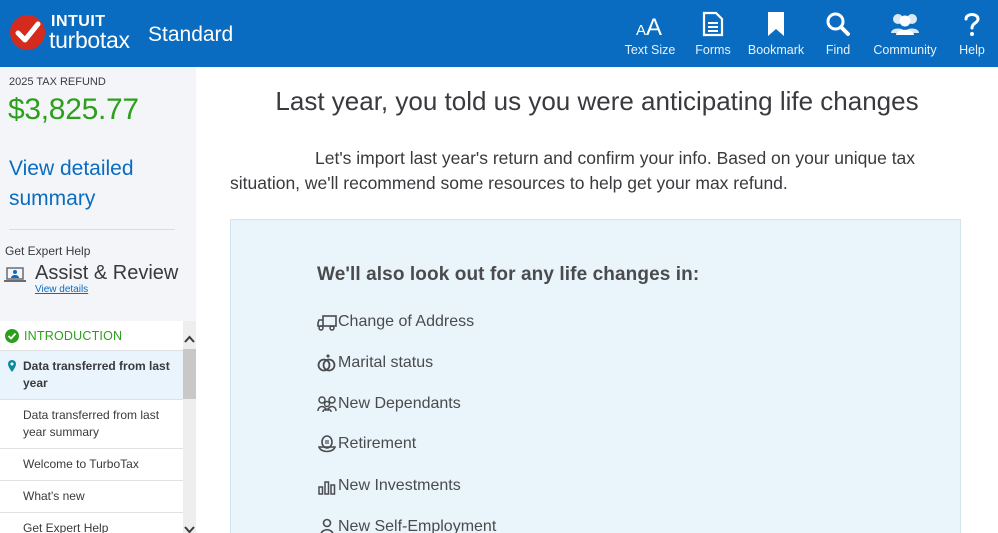 The image size is (998, 533). I want to click on chevron-down-icon, so click(189, 527).